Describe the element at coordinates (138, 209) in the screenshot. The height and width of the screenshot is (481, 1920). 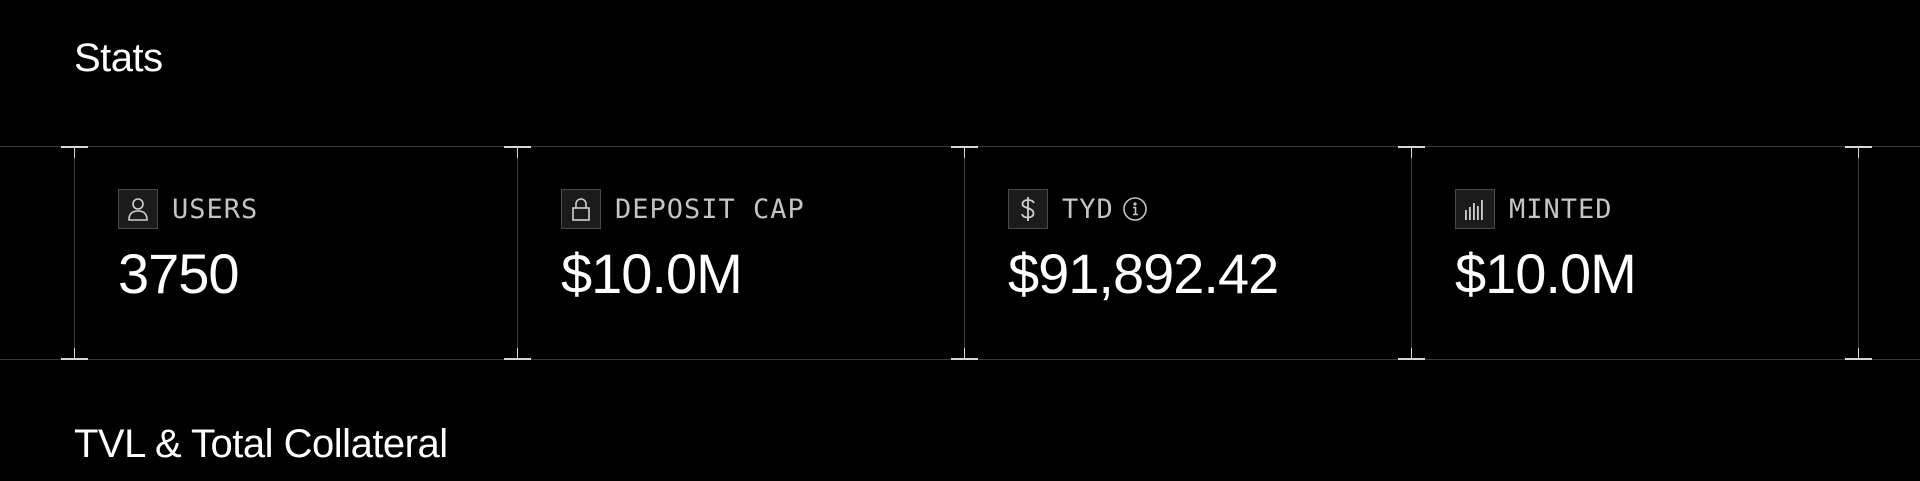
I see `user-icon` at that location.